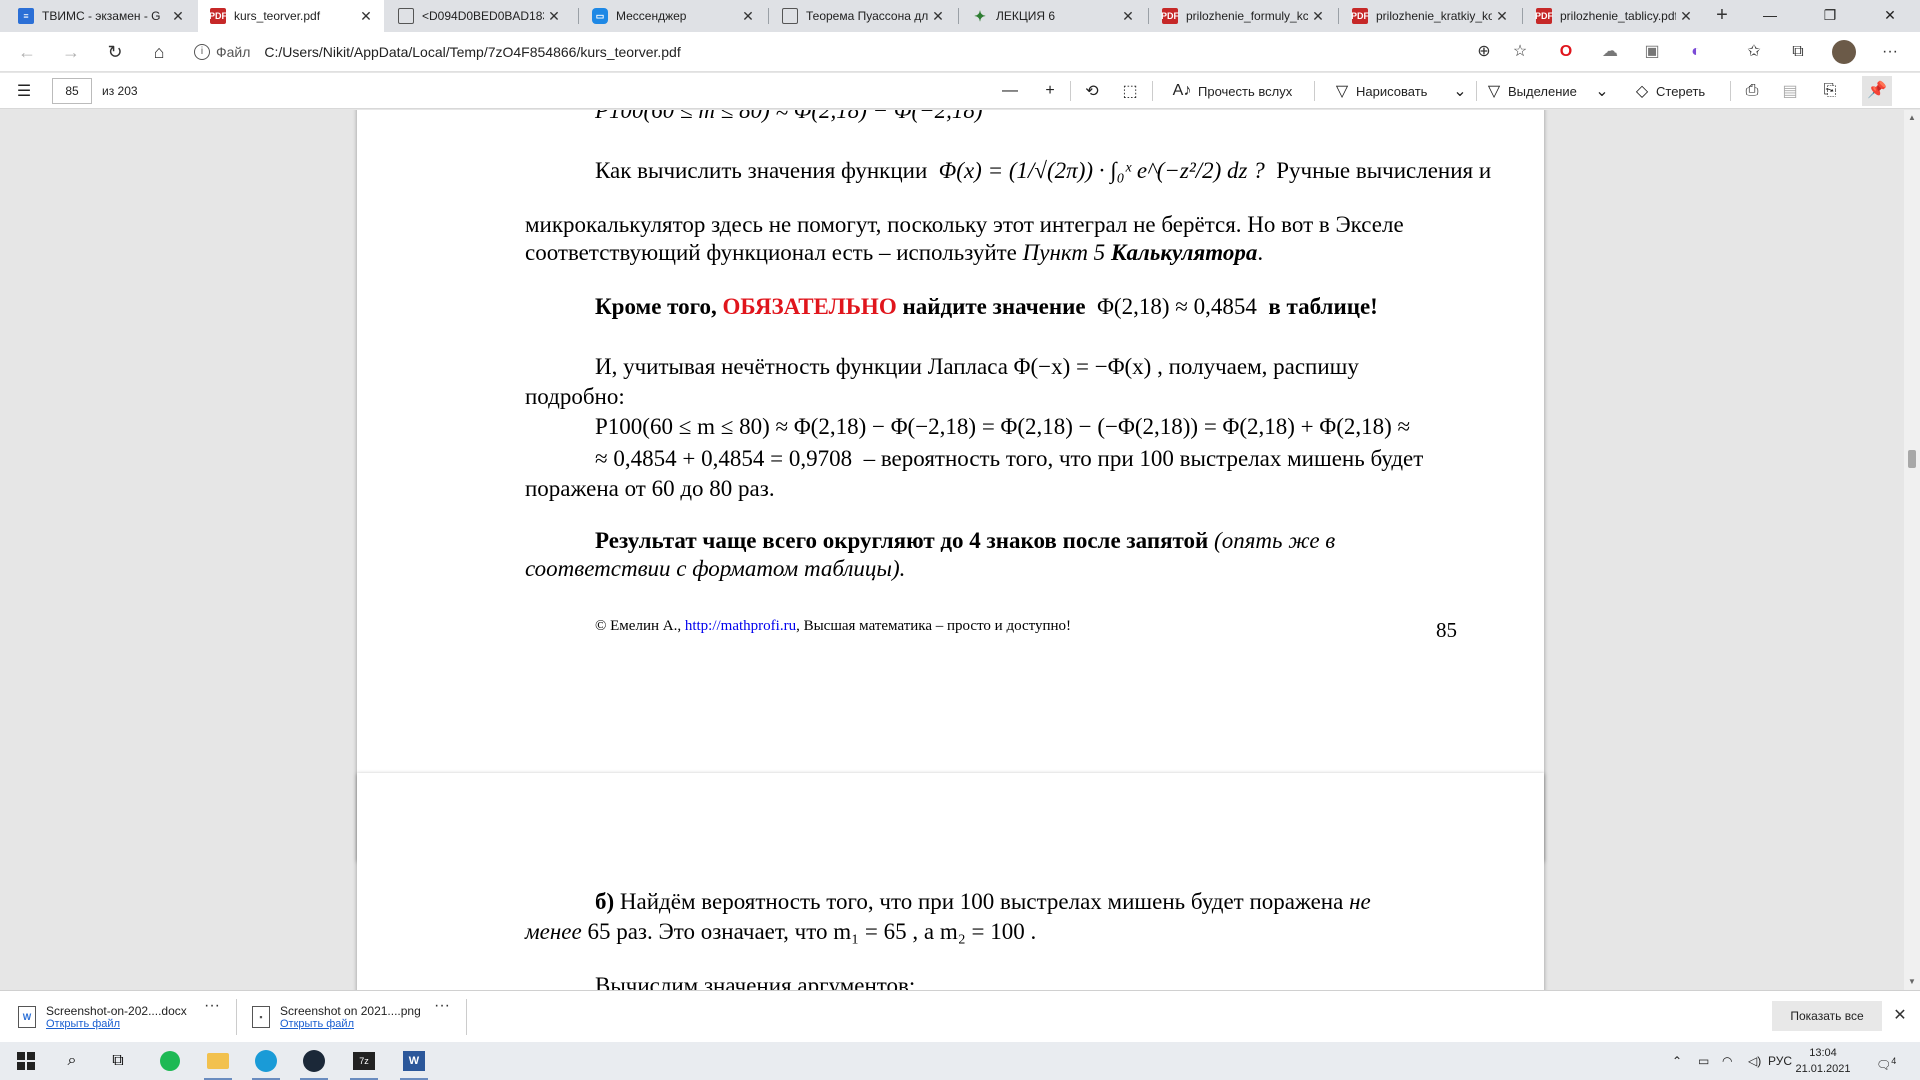 This screenshot has height=1080, width=1920. What do you see at coordinates (1610, 52) in the screenshot?
I see `extension-icon: ☁` at bounding box center [1610, 52].